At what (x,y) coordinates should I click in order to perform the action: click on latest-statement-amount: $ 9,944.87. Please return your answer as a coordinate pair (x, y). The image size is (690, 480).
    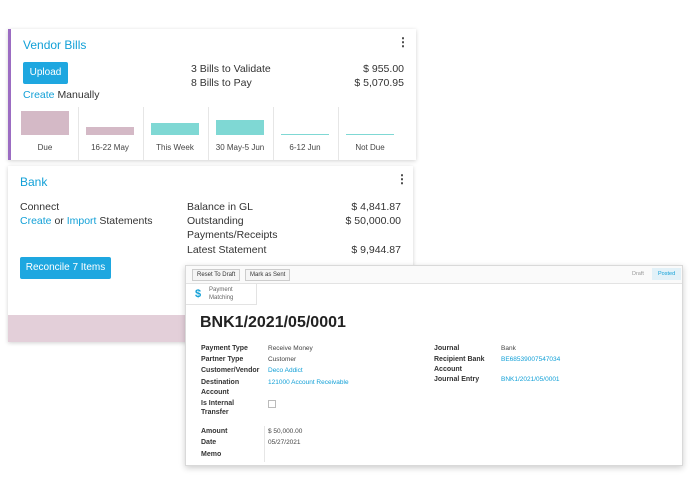
    Looking at the image, I should click on (376, 250).